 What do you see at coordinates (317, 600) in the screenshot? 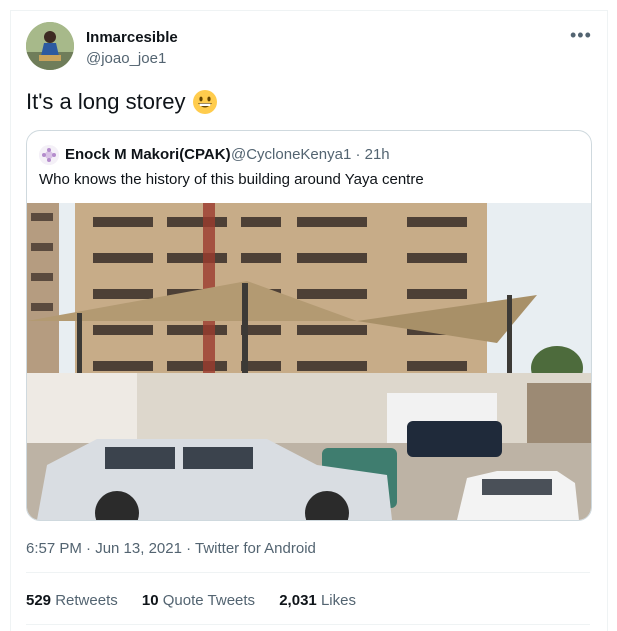
I see `likes-stat: 2,031 Likes` at bounding box center [317, 600].